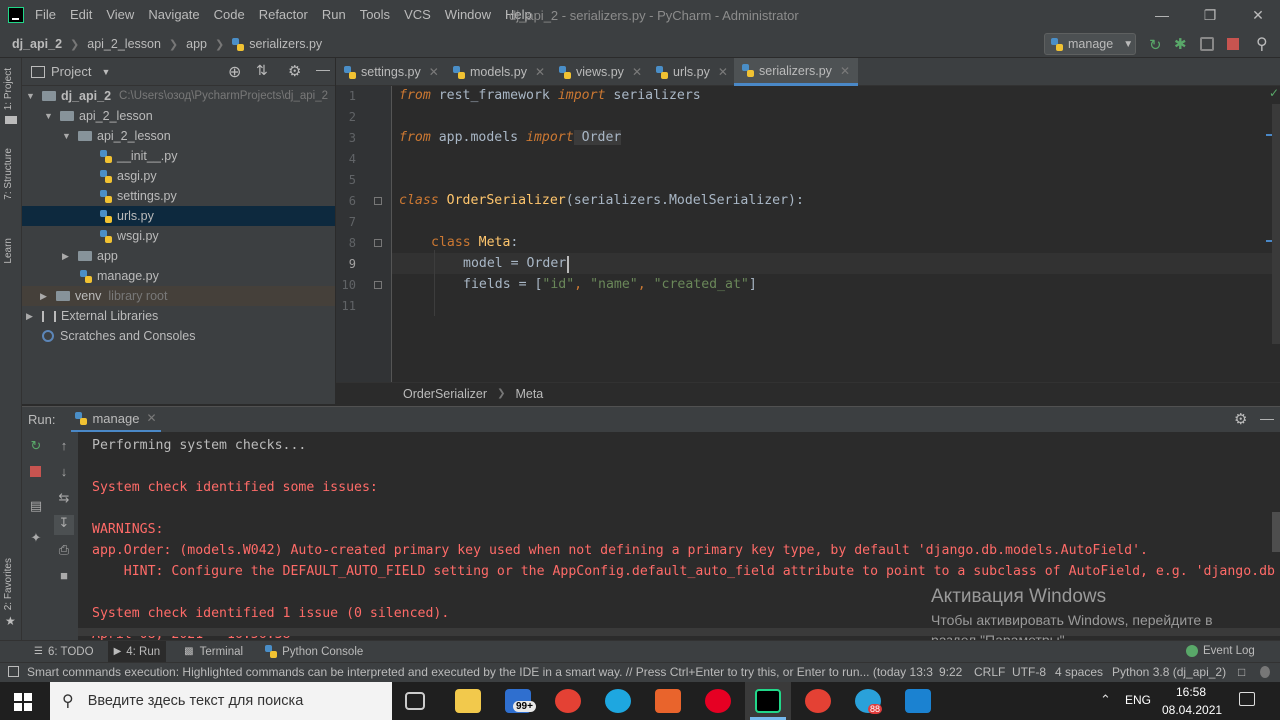 The width and height of the screenshot is (1280, 720). What do you see at coordinates (45, 14) in the screenshot?
I see `menu-file: File` at bounding box center [45, 14].